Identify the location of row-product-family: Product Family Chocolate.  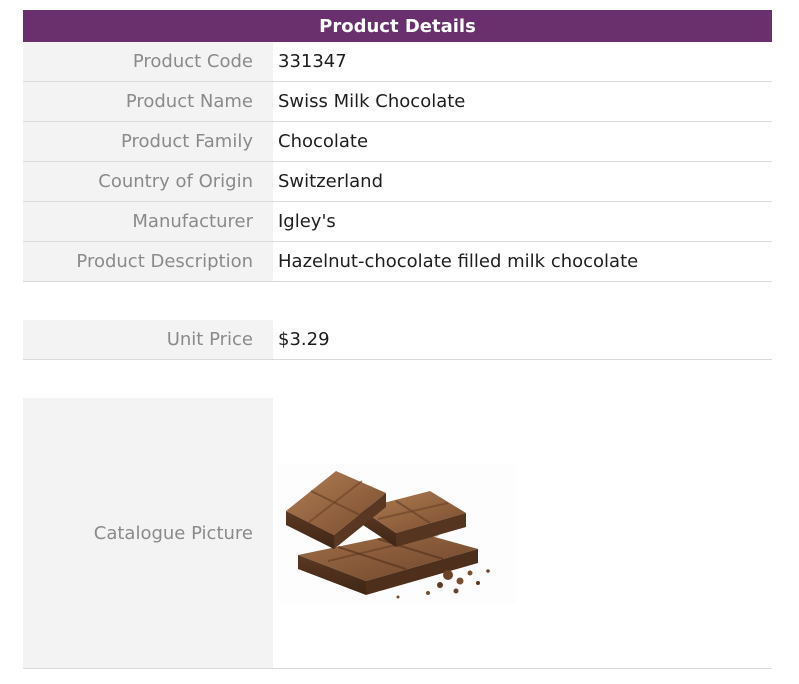
(397, 142).